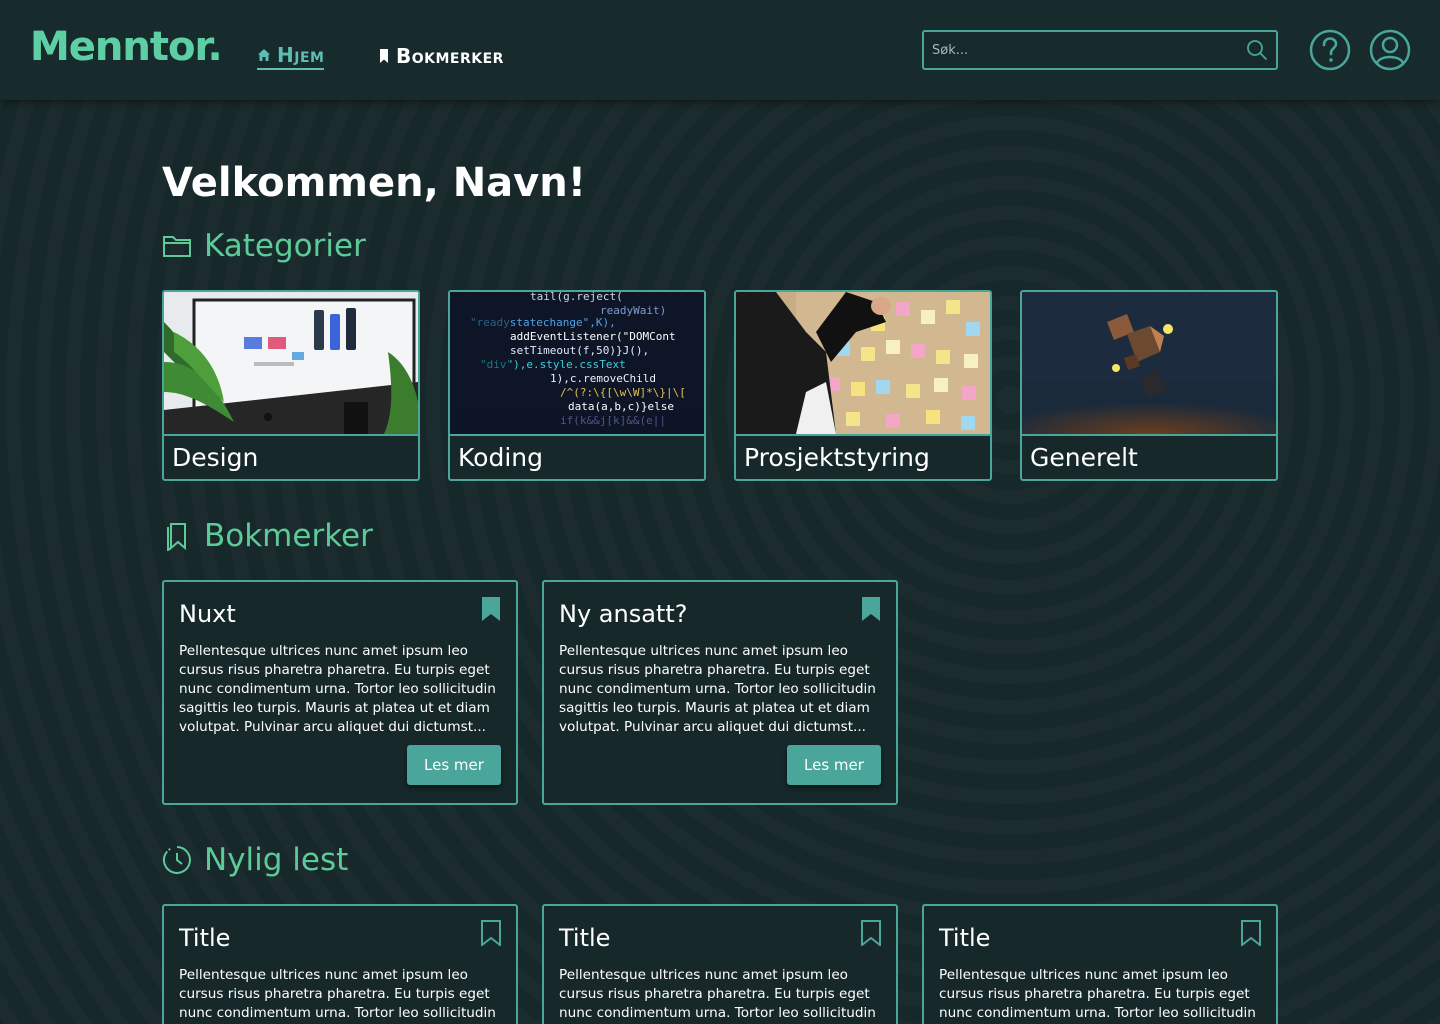 This screenshot has height=1024, width=1440. Describe the element at coordinates (207, 614) in the screenshot. I see `card-title: Nuxt` at that location.